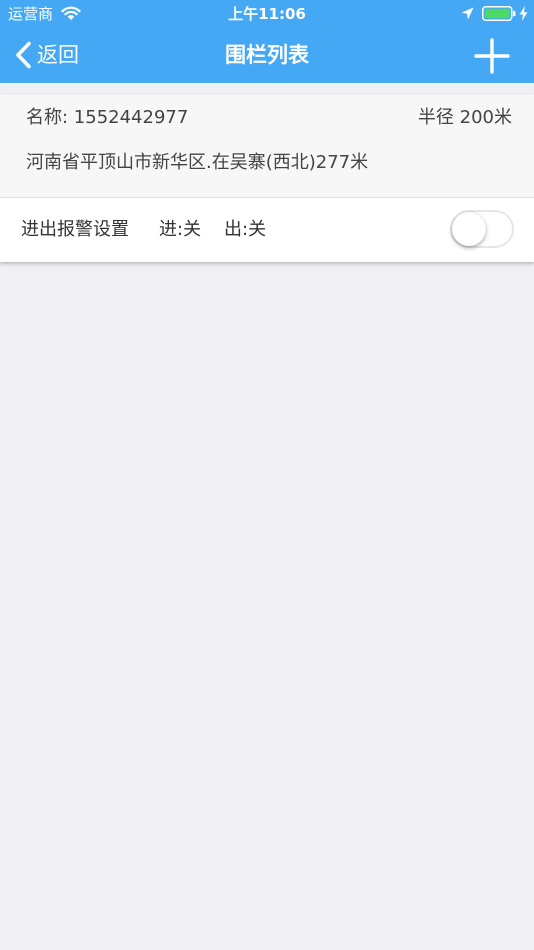  I want to click on fence-address: 河南省平顶山市新华区.在吴寨(西北)277米, so click(197, 162).